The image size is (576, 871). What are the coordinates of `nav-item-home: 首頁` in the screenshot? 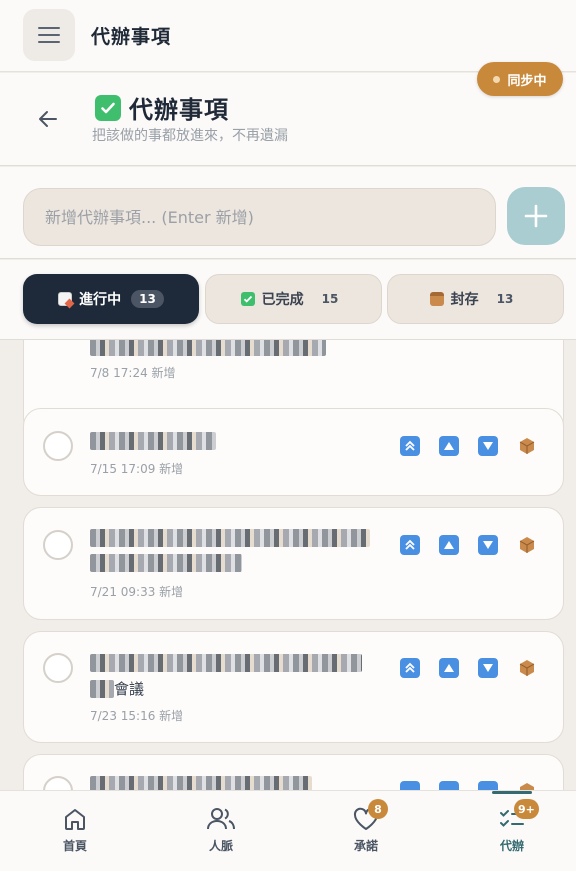 It's located at (75, 831).